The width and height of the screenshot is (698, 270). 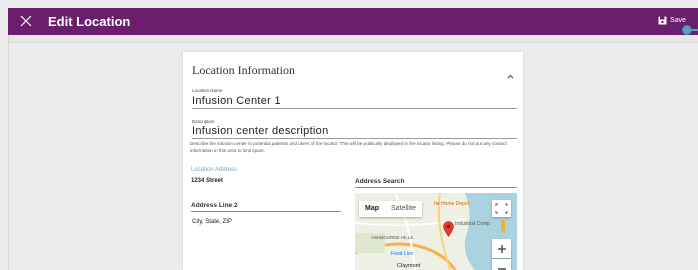 I want to click on location-name-label: Location Name, so click(x=207, y=90).